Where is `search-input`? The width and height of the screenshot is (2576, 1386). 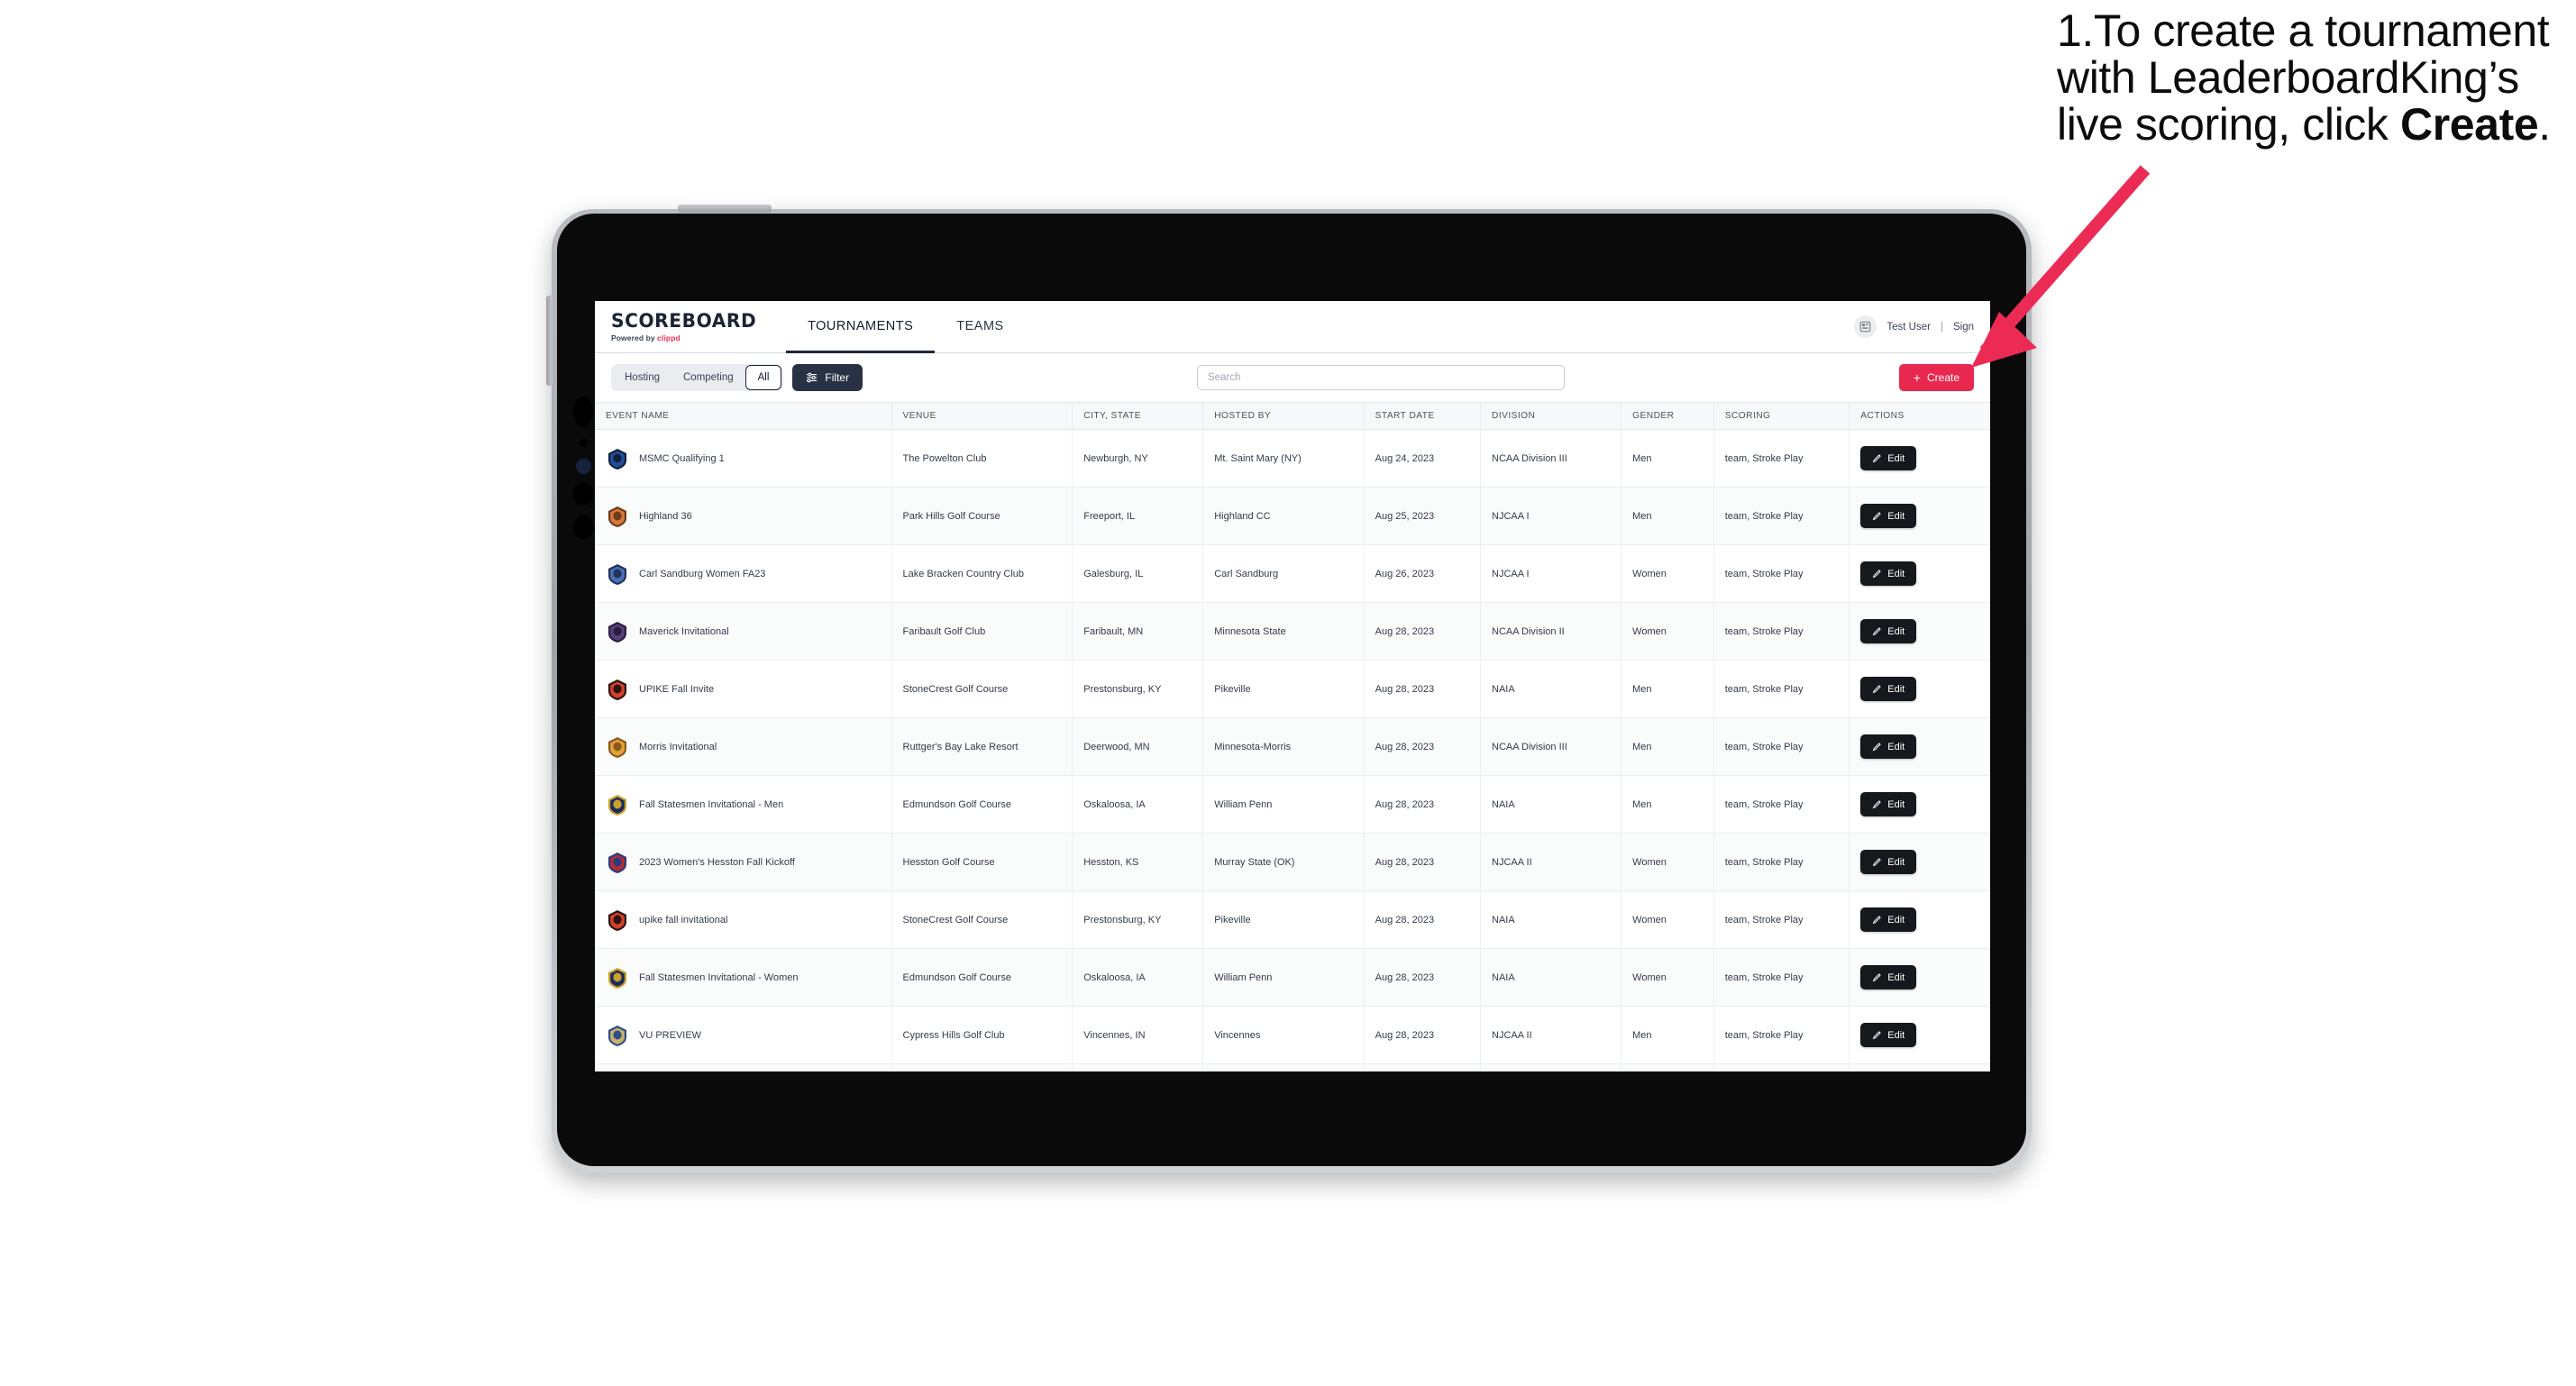
search-input is located at coordinates (1380, 377).